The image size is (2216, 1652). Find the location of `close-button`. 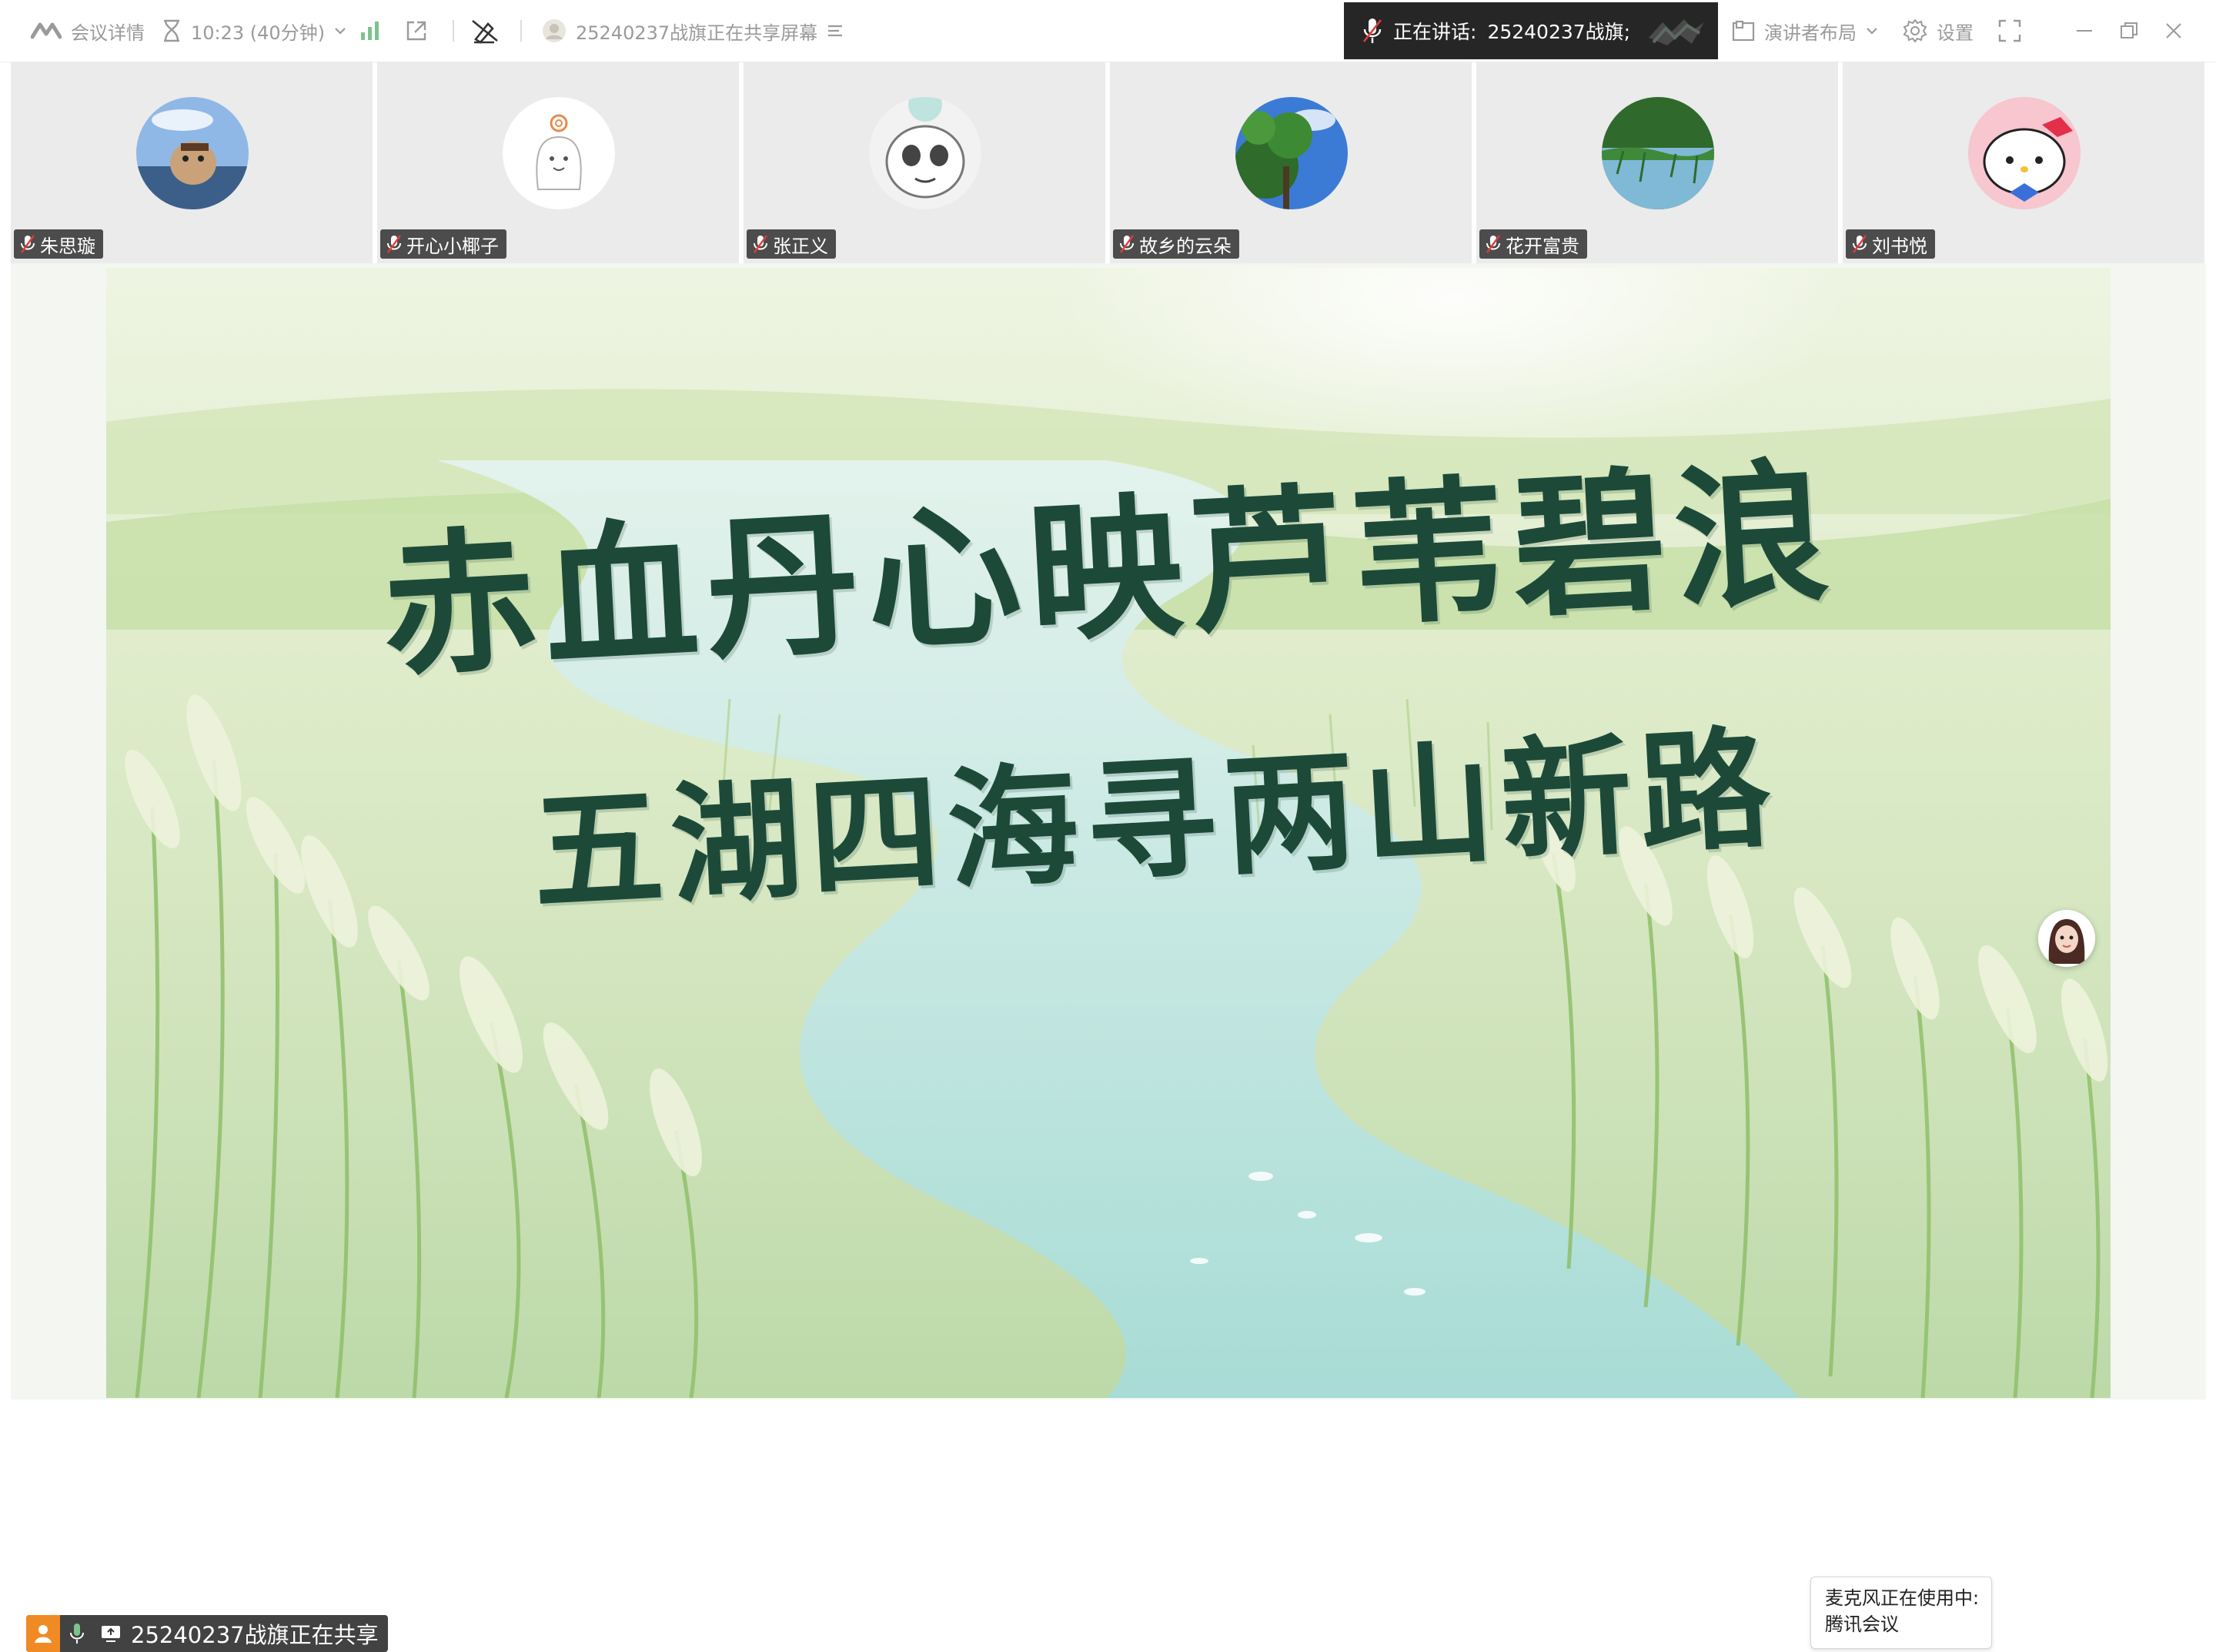

close-button is located at coordinates (2174, 31).